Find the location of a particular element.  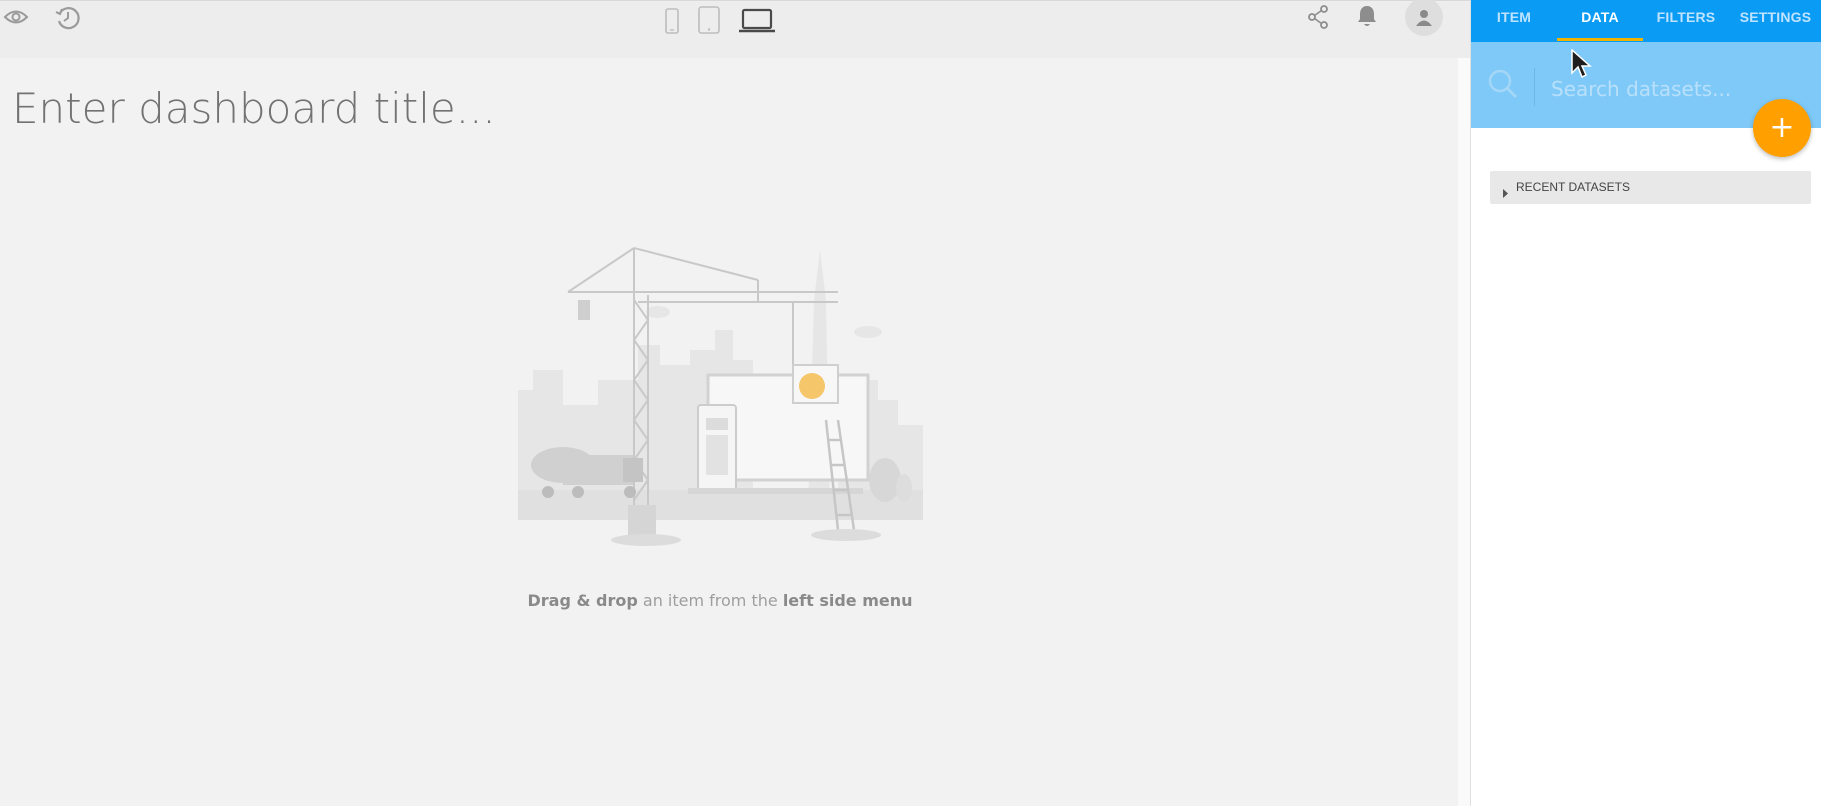

plus-icon: + is located at coordinates (1782, 127).